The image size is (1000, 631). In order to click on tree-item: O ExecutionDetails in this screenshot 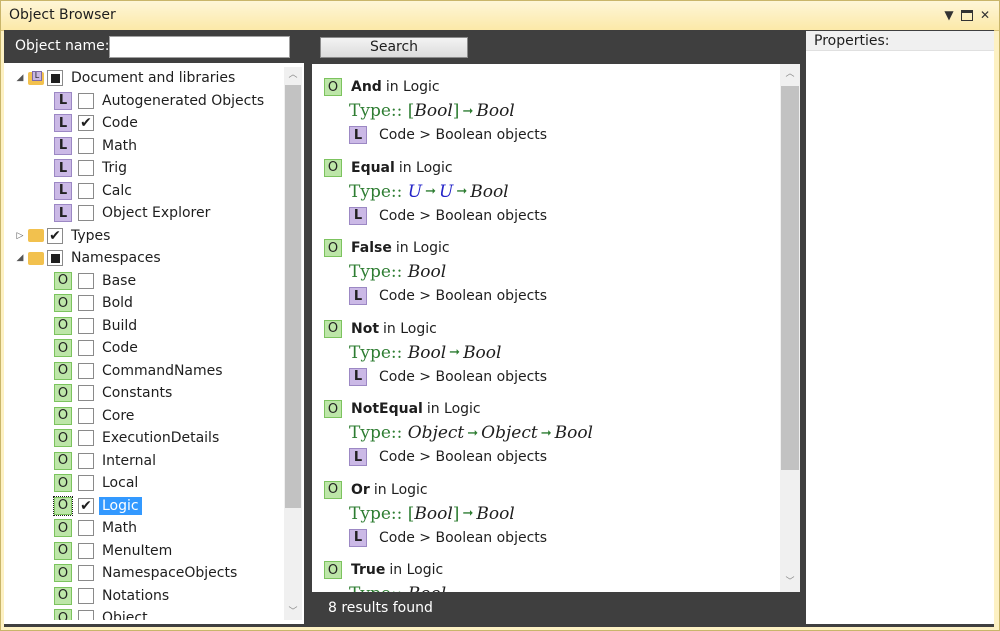, I will do `click(136, 438)`.